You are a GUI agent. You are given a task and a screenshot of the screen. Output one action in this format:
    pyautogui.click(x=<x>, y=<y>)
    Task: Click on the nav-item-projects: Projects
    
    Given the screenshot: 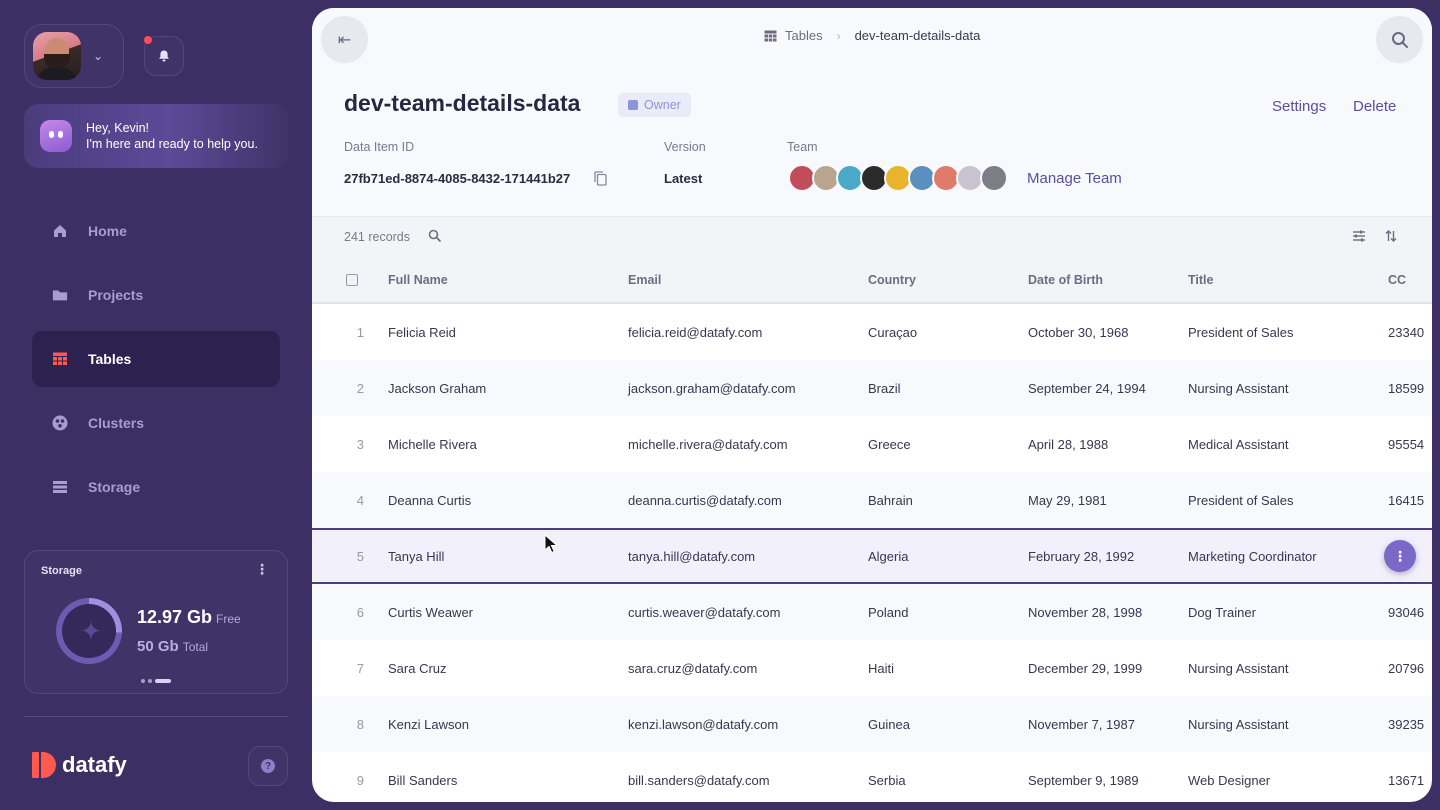 What is the action you would take?
    pyautogui.click(x=156, y=295)
    